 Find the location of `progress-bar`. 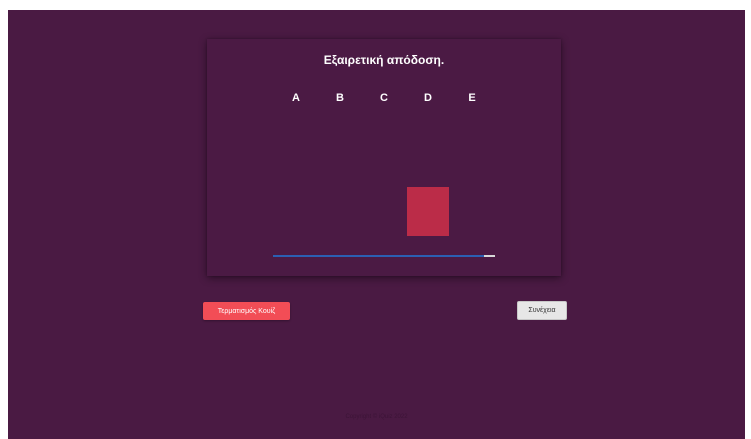

progress-bar is located at coordinates (384, 256).